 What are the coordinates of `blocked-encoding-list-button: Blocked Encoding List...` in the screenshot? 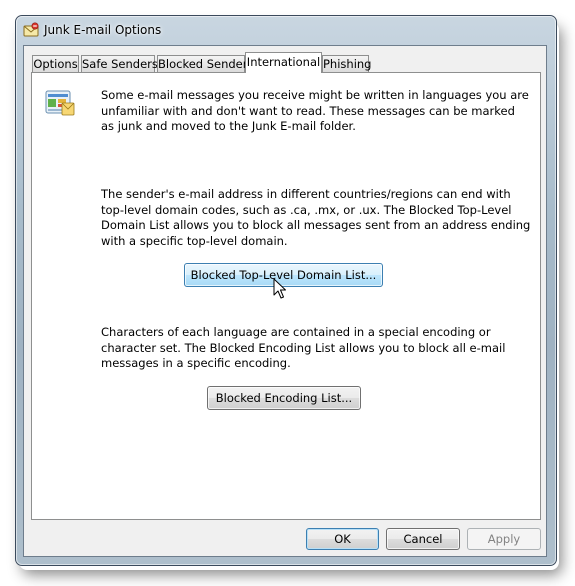 It's located at (284, 398).